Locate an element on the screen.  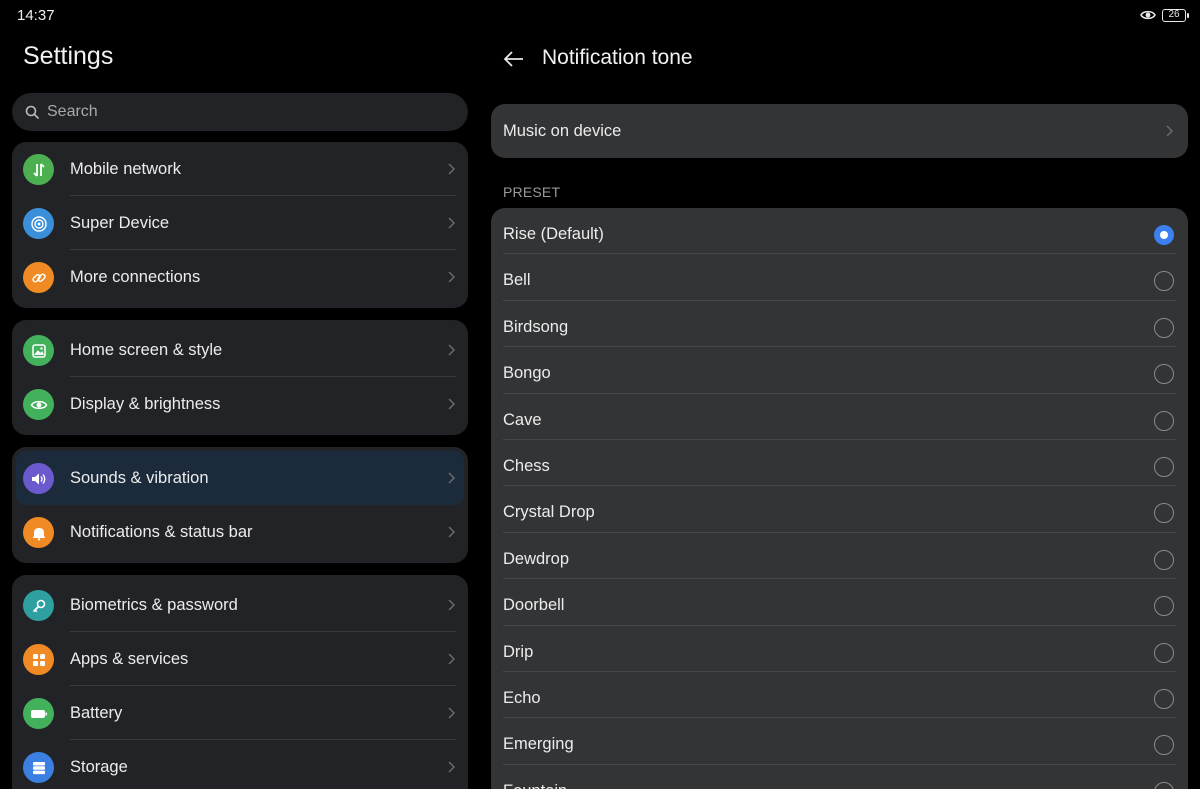
sidebar-item-label: Sounds & vibration is located at coordinates (139, 477).